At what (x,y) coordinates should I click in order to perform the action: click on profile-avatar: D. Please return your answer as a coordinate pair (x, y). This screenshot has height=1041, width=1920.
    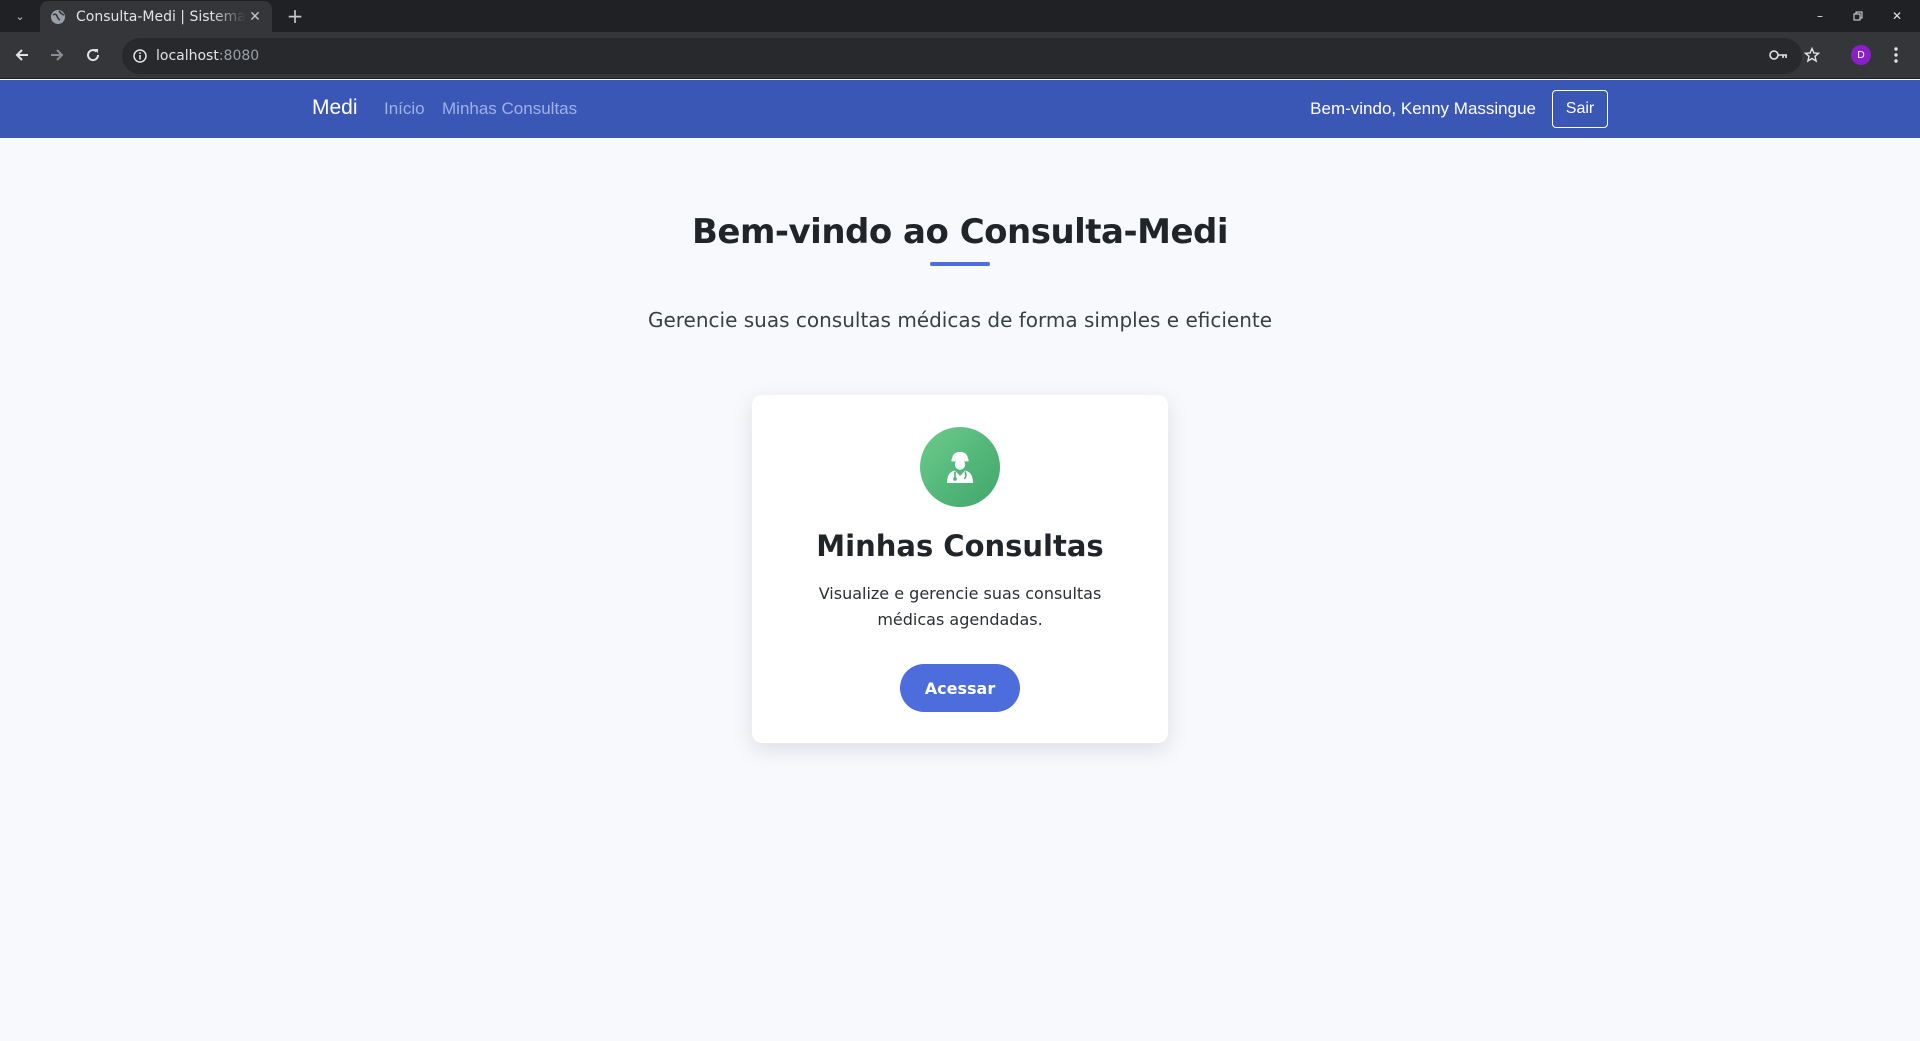
    Looking at the image, I should click on (1861, 55).